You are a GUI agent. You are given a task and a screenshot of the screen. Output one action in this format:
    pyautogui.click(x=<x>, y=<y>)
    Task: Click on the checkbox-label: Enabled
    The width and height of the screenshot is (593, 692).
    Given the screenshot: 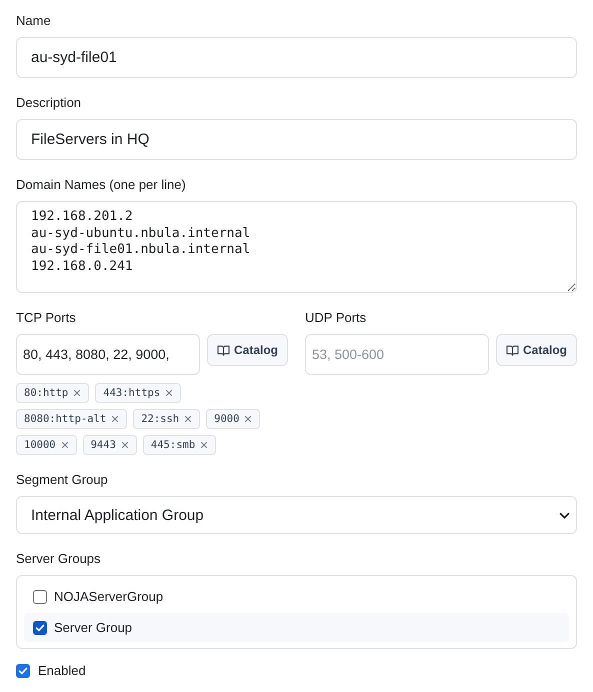 What is the action you would take?
    pyautogui.click(x=62, y=670)
    